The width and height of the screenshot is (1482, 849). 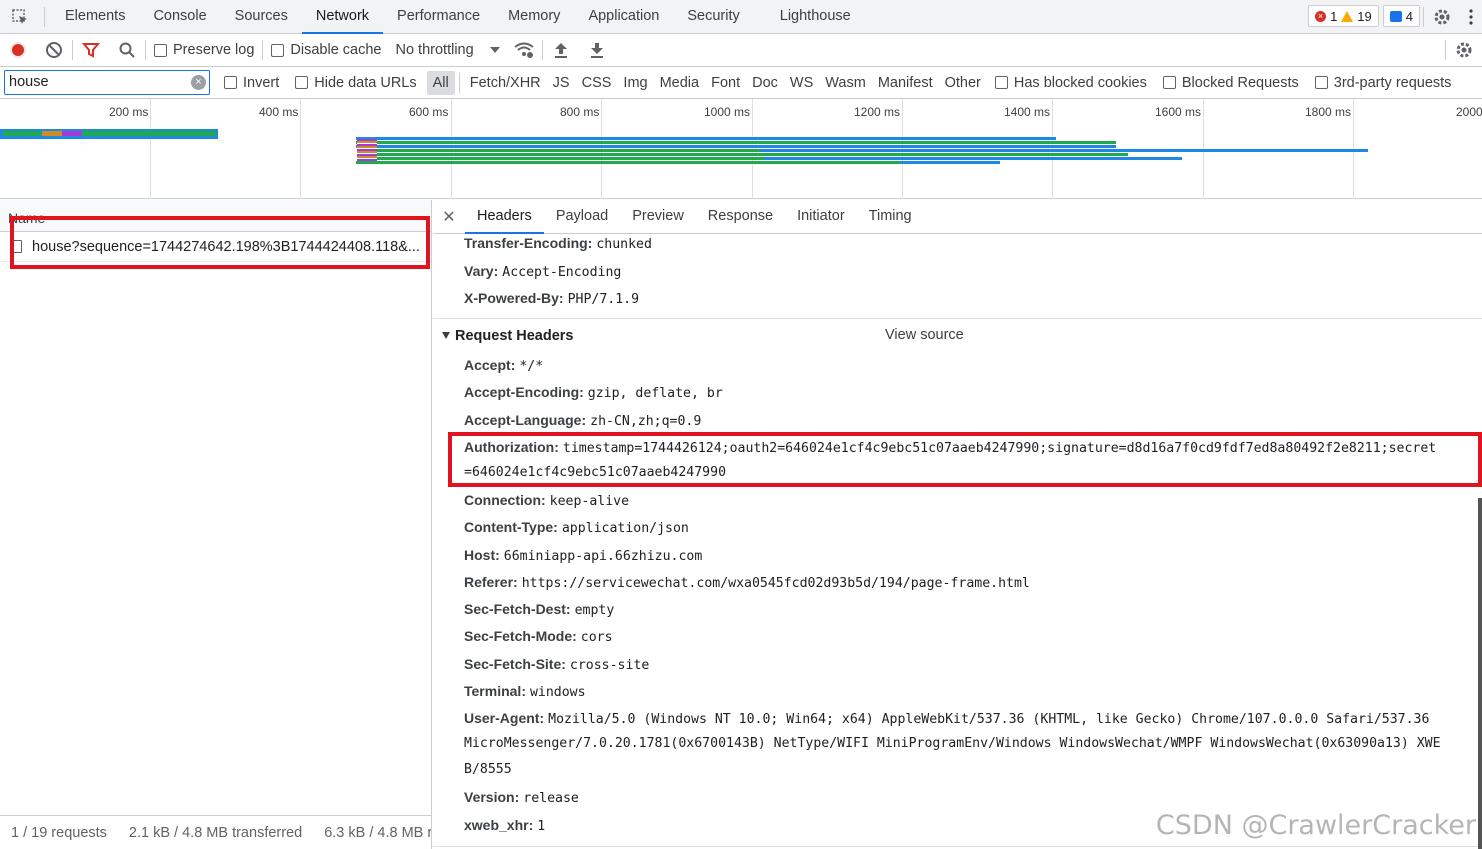 I want to click on clear-icon, so click(x=54, y=50).